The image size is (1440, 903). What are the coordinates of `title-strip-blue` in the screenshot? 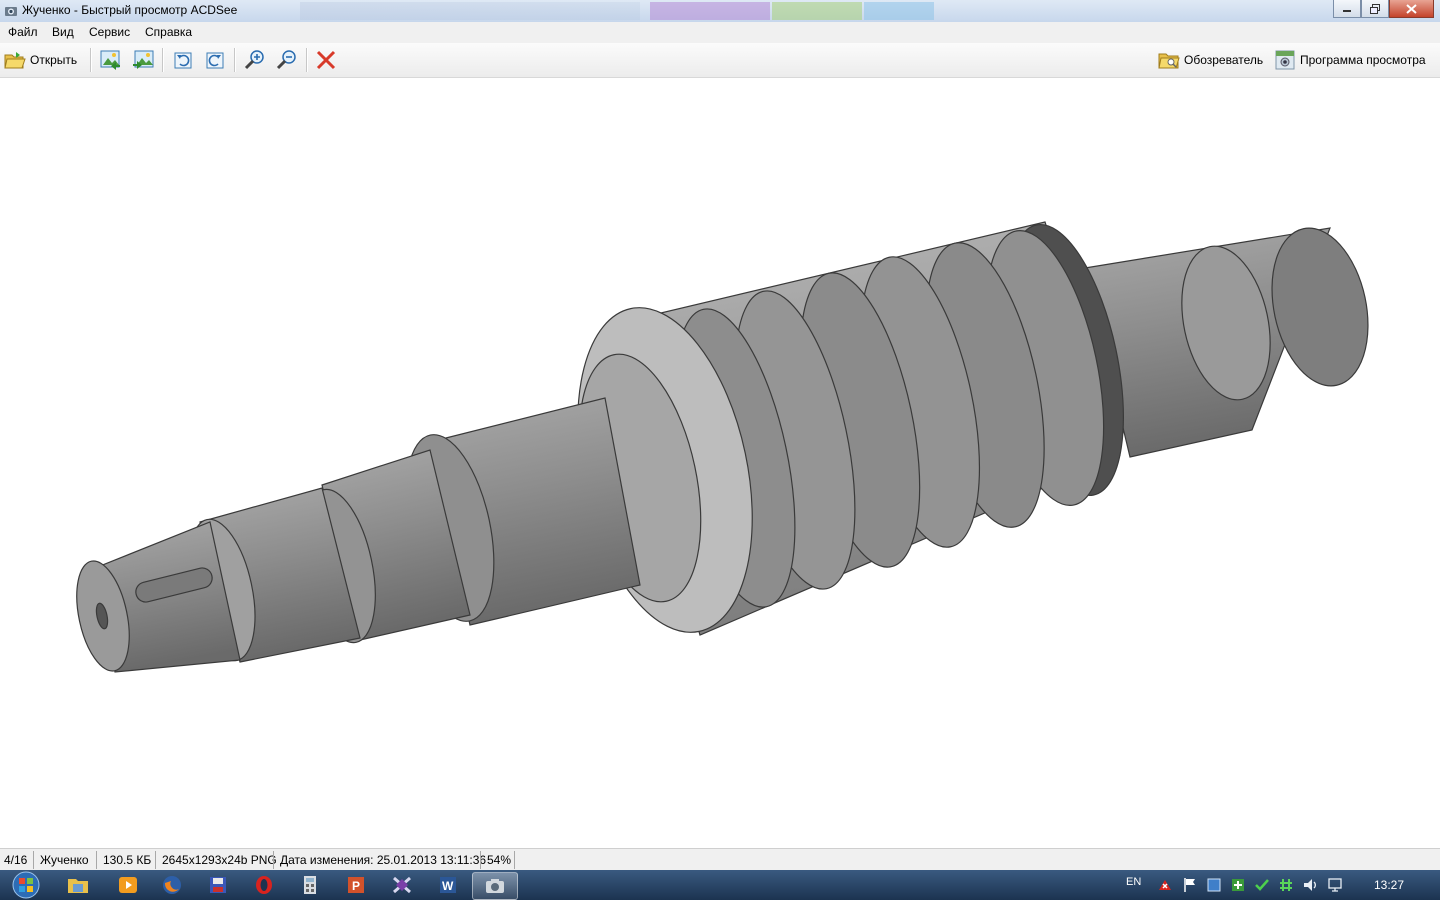 It's located at (899, 11).